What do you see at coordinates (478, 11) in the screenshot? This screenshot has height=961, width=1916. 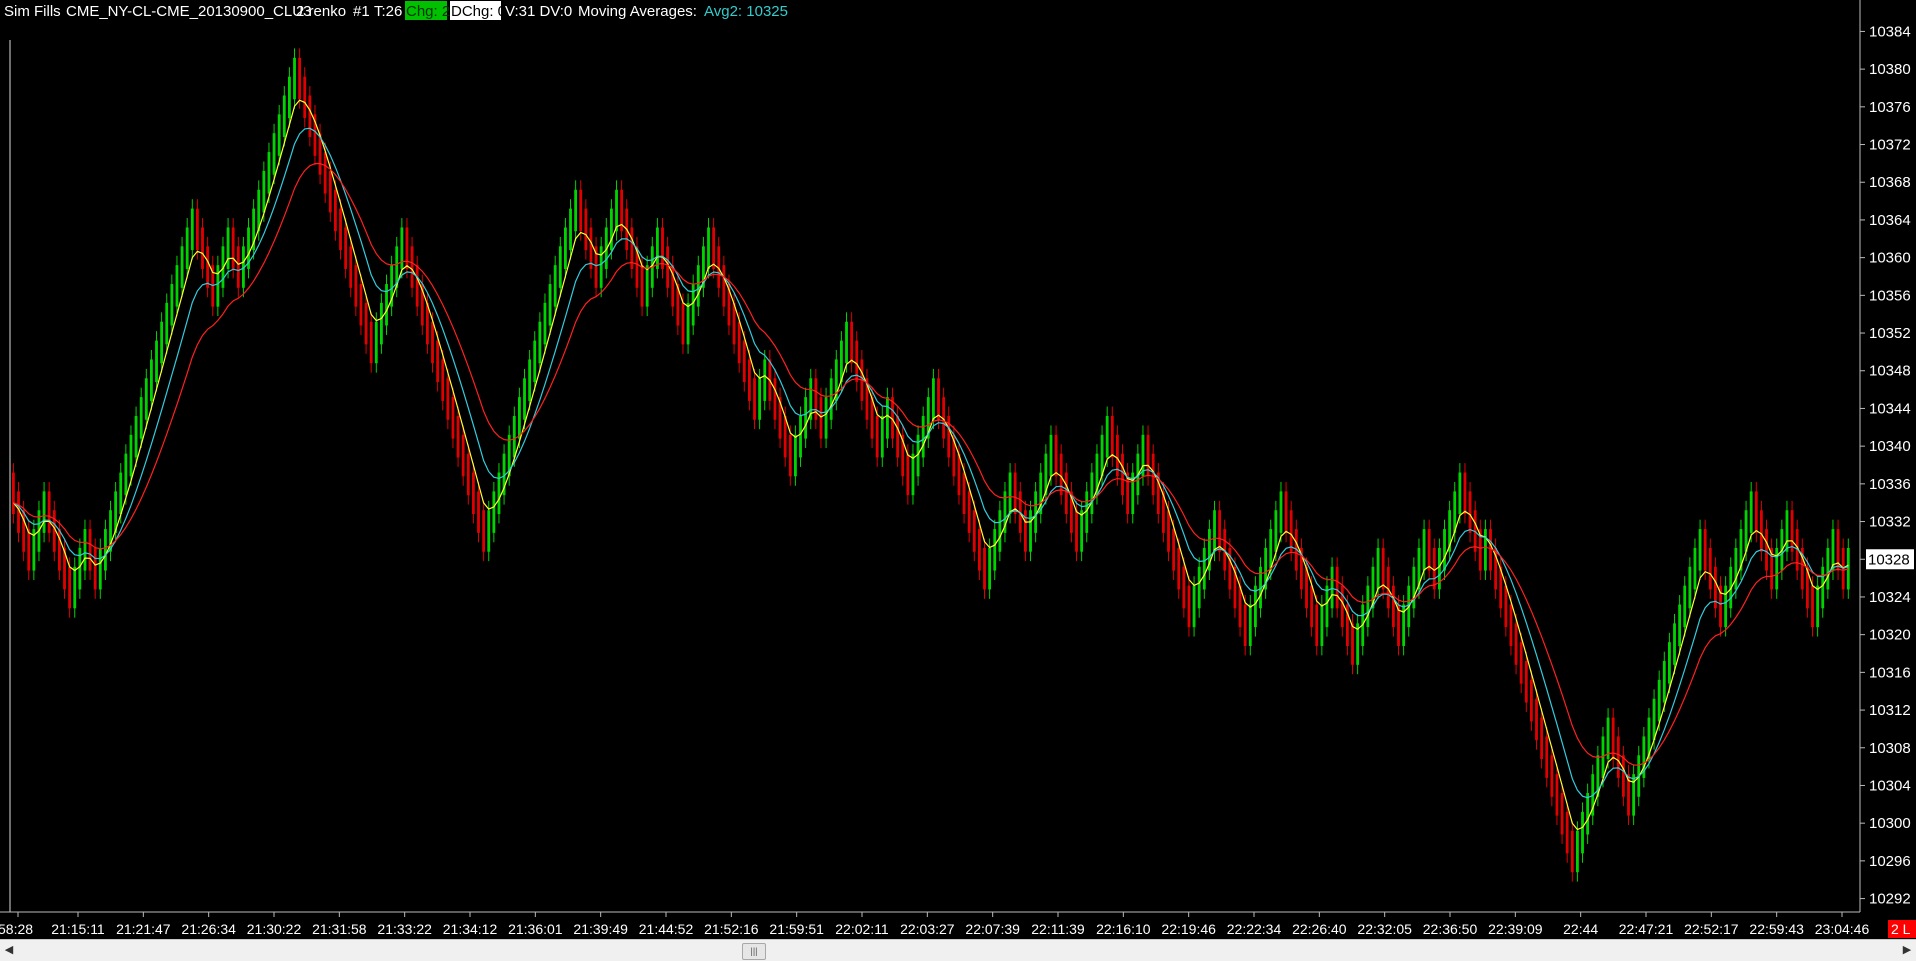 I see `header-dchg: DChg: 0` at bounding box center [478, 11].